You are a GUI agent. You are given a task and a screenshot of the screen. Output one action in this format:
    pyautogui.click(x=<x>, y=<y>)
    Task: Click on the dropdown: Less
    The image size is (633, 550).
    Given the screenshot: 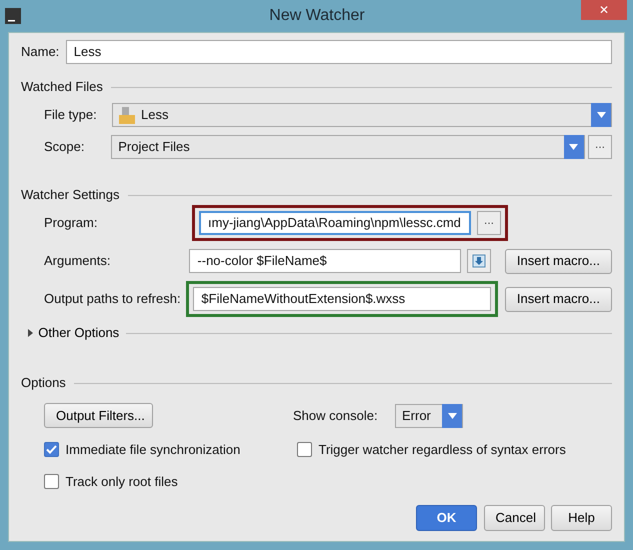 What is the action you would take?
    pyautogui.click(x=362, y=115)
    